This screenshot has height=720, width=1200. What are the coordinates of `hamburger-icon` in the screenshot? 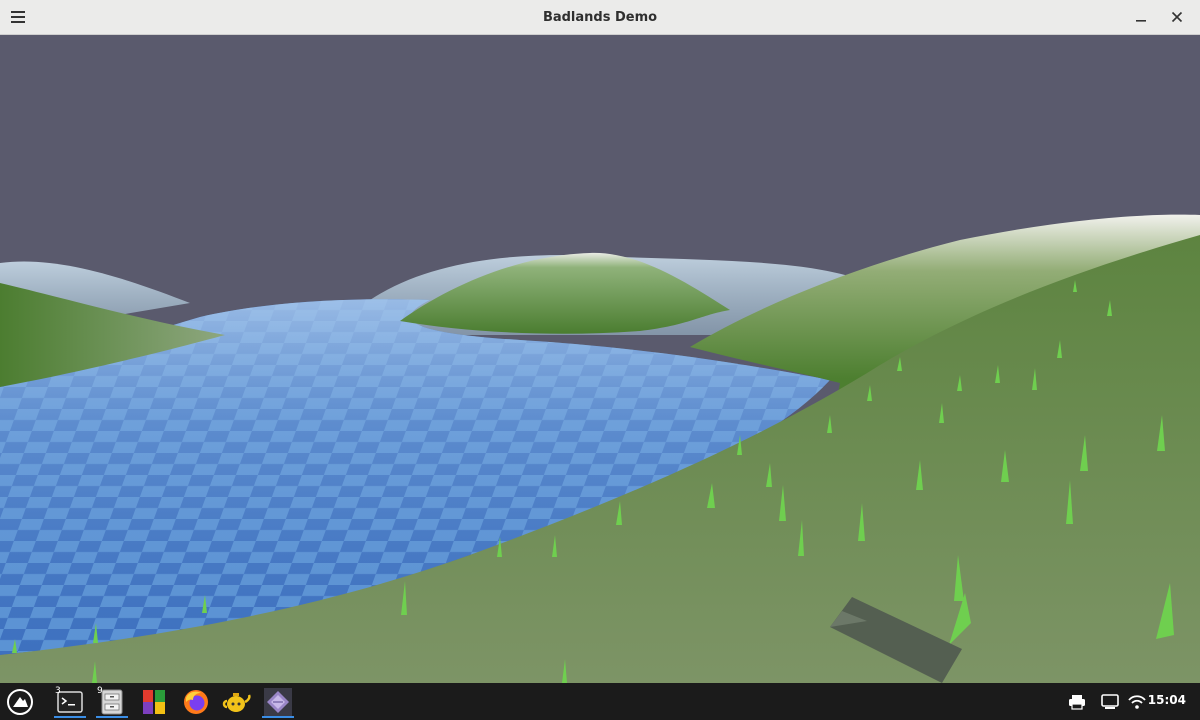 It's located at (18, 17).